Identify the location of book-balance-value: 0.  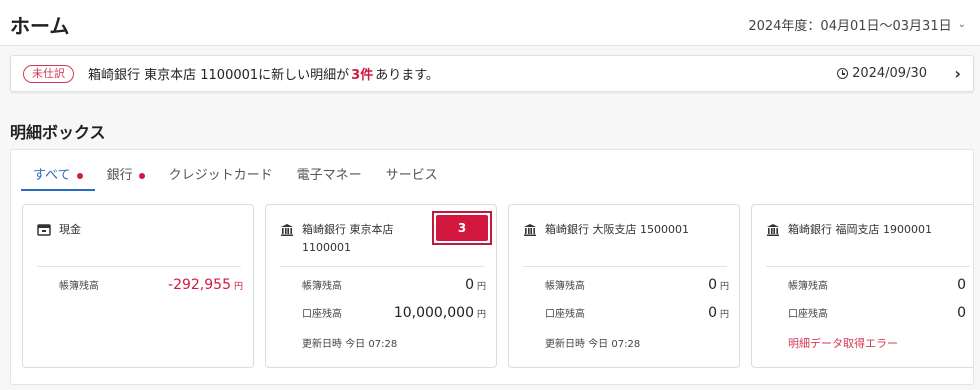
(961, 285).